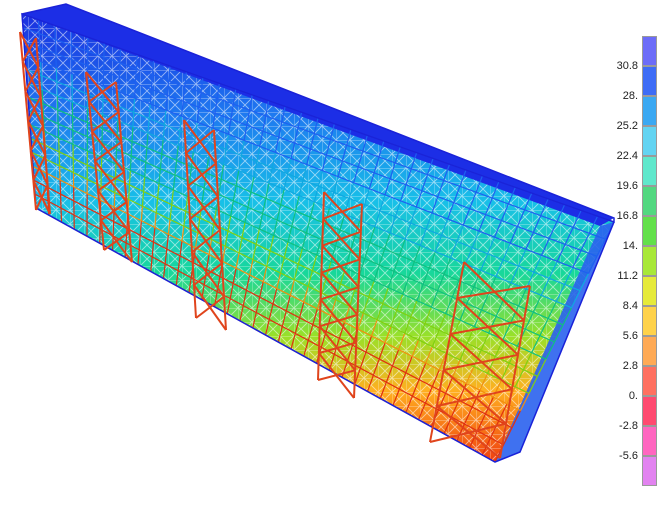 The image size is (664, 513). Describe the element at coordinates (633, 396) in the screenshot. I see `legend-label: 0.` at that location.